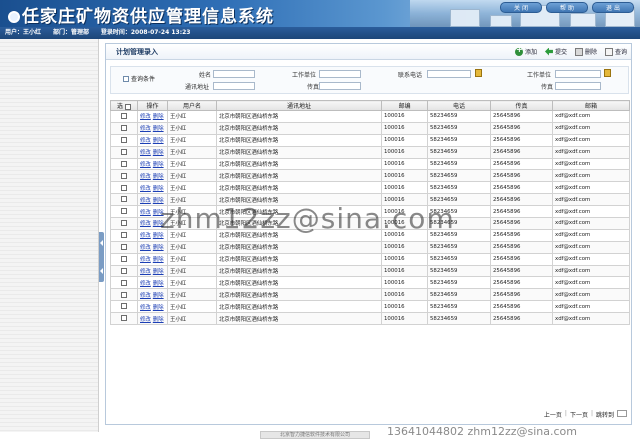 The height and width of the screenshot is (441, 640). I want to click on name-input, so click(234, 74).